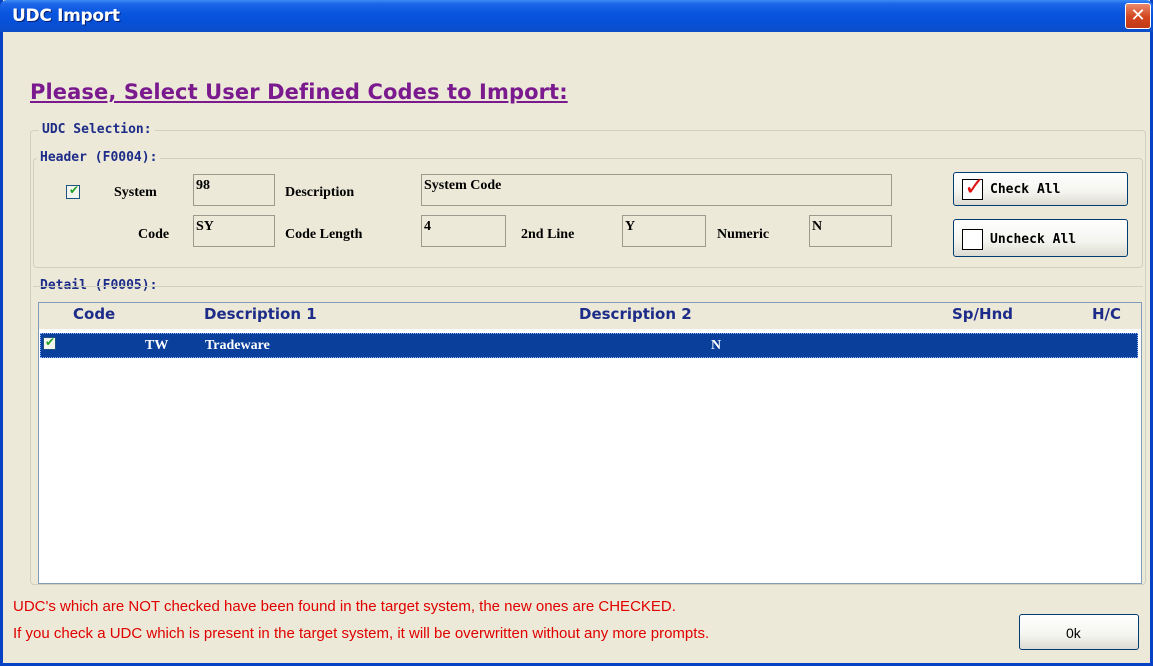 The image size is (1153, 666). What do you see at coordinates (973, 186) in the screenshot?
I see `checkbox-checked-icon: ✓` at bounding box center [973, 186].